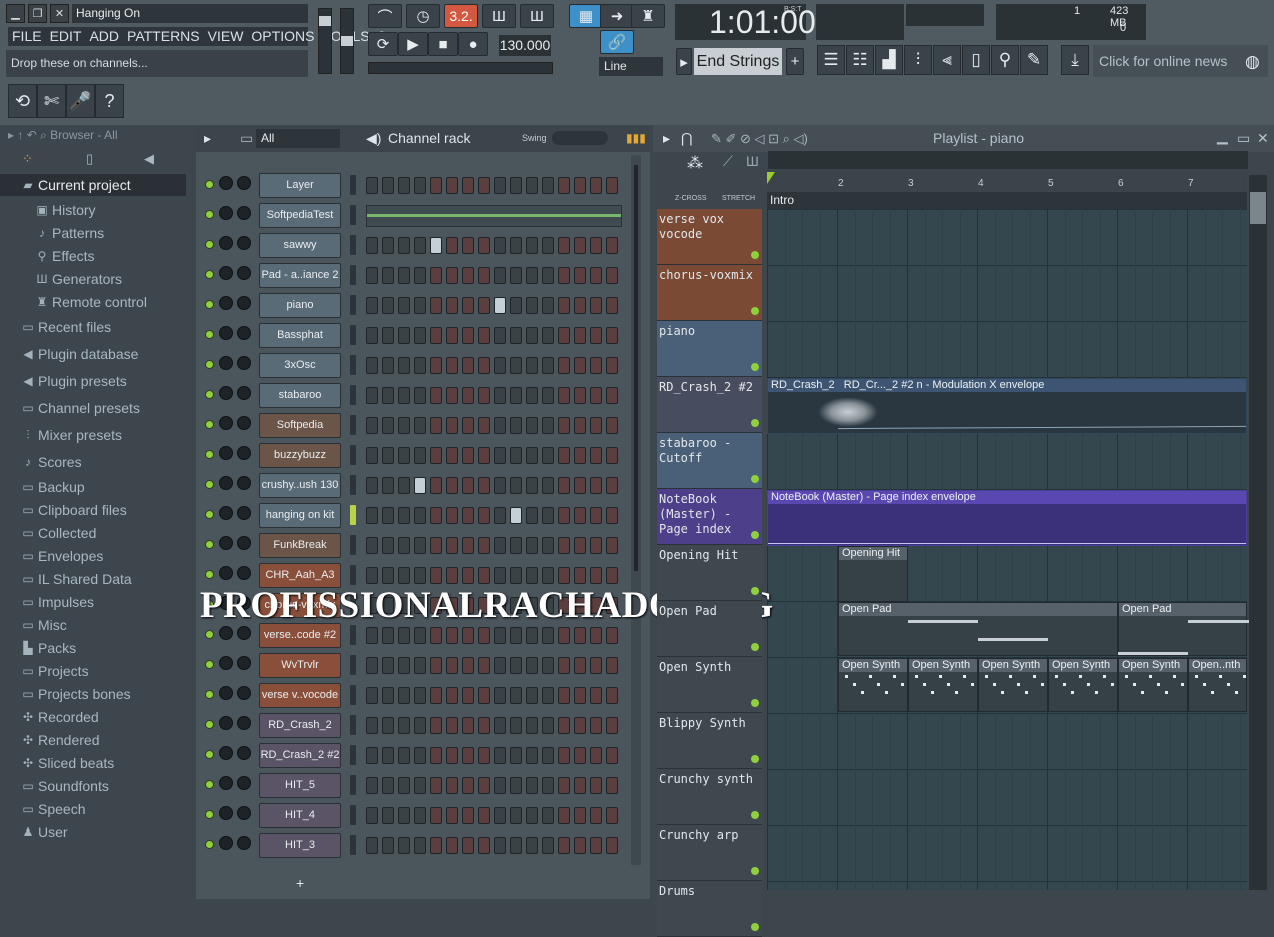 Image resolution: width=1274 pixels, height=937 pixels. What do you see at coordinates (943, 685) in the screenshot?
I see `clip-open-synth: Open Synth` at bounding box center [943, 685].